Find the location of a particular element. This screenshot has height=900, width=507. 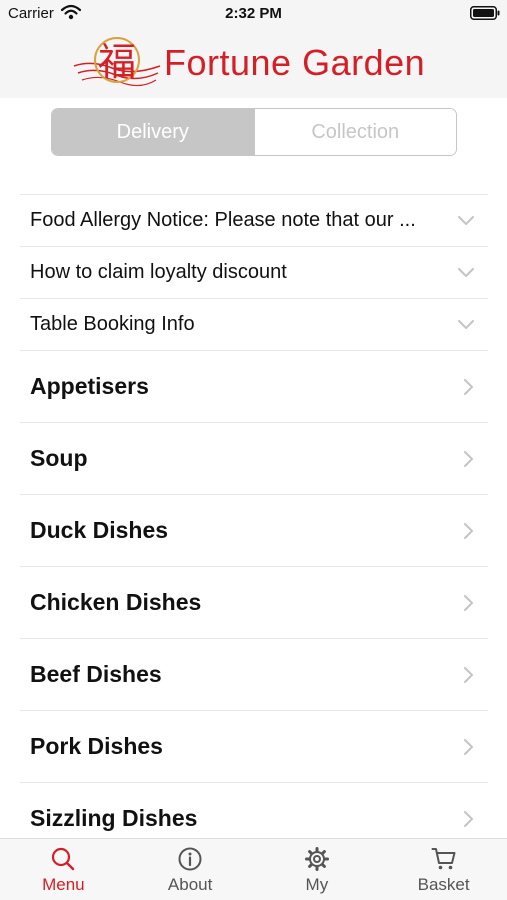

category-duck-dishes: Duck Dishes is located at coordinates (254, 530).